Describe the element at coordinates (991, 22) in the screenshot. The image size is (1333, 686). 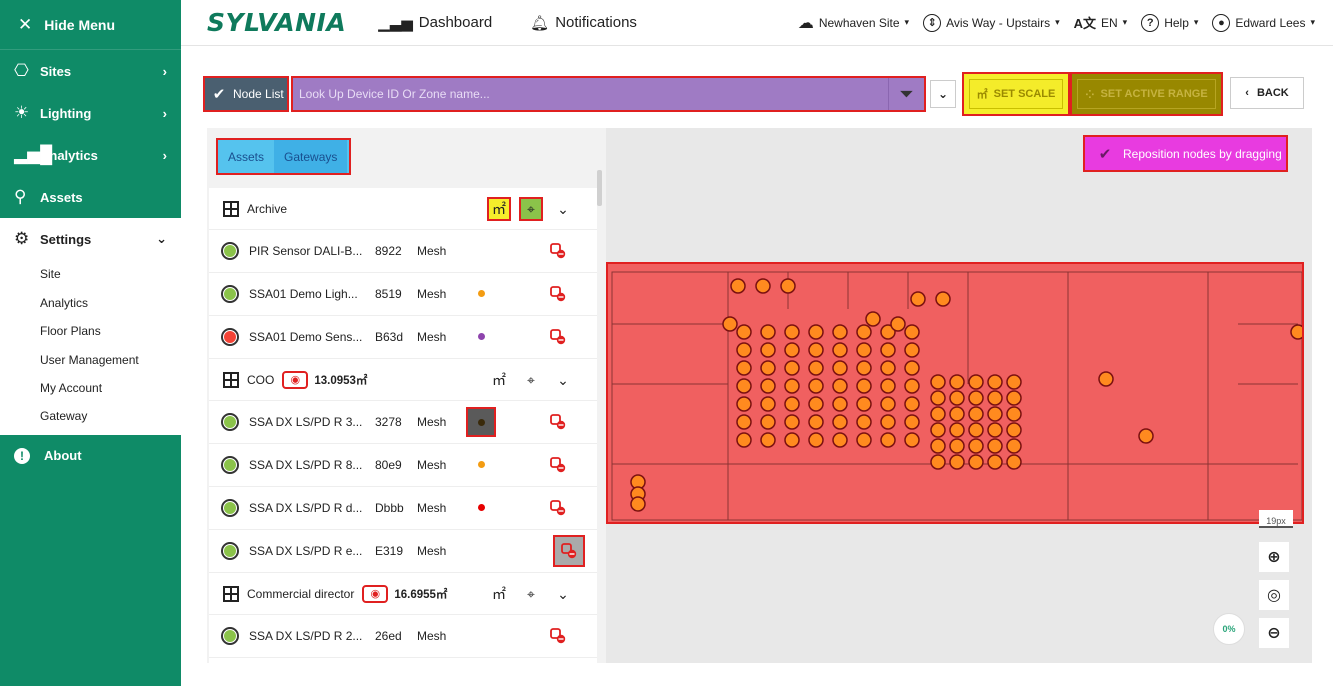
I see `floor-selector: ⇕ Avis Way - Upstairs ▾` at that location.